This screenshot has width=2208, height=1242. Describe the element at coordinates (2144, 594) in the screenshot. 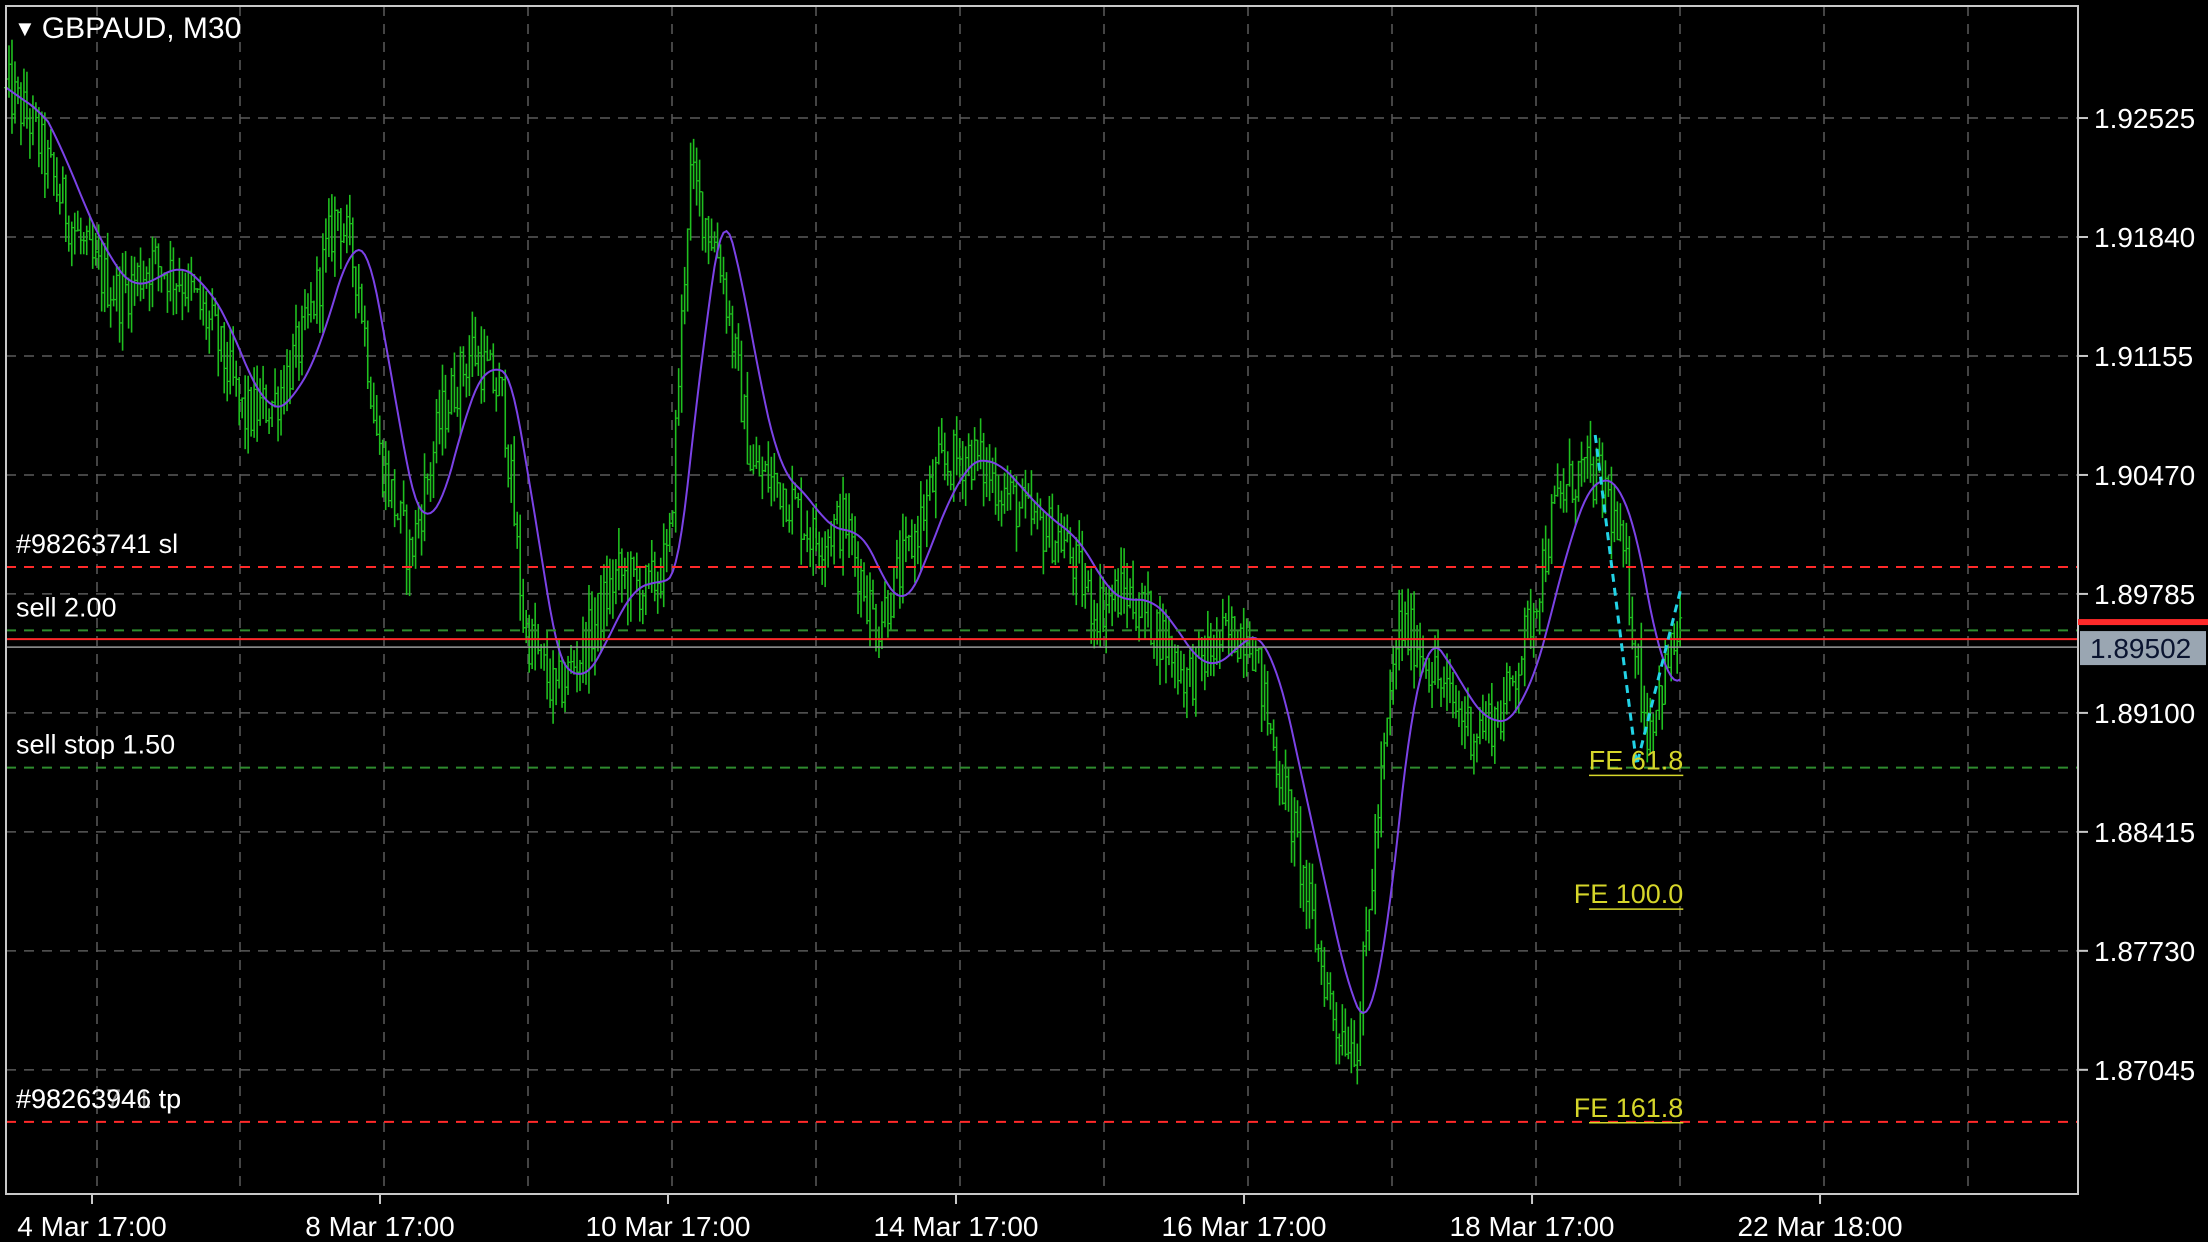

I see `y-tick-label: 1.89785` at that location.